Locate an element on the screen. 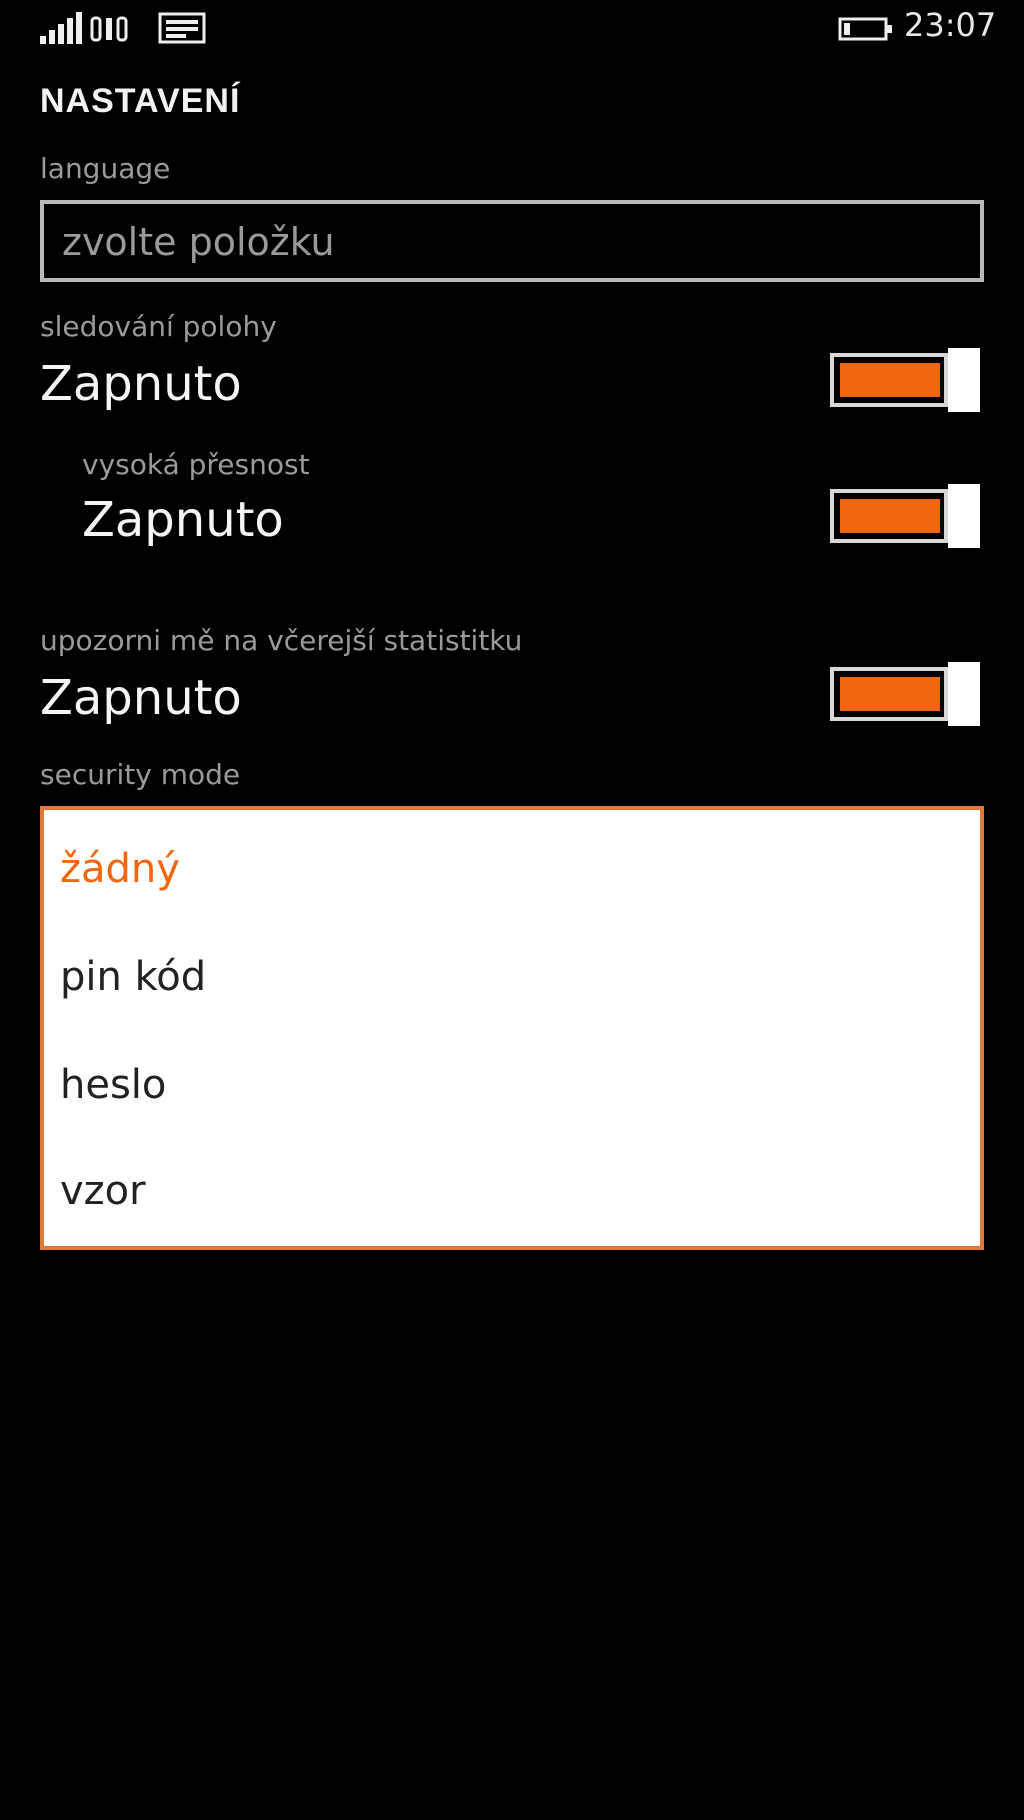  notify-stats-toggle is located at coordinates (905, 694).